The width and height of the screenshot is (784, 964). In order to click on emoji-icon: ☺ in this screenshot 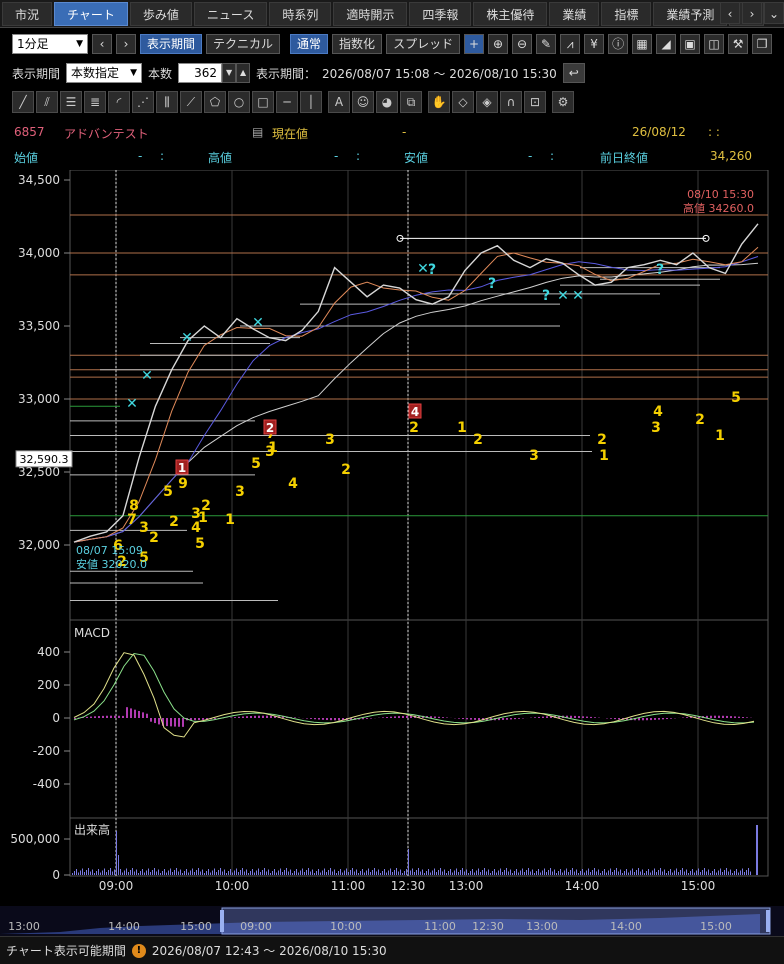, I will do `click(363, 102)`.